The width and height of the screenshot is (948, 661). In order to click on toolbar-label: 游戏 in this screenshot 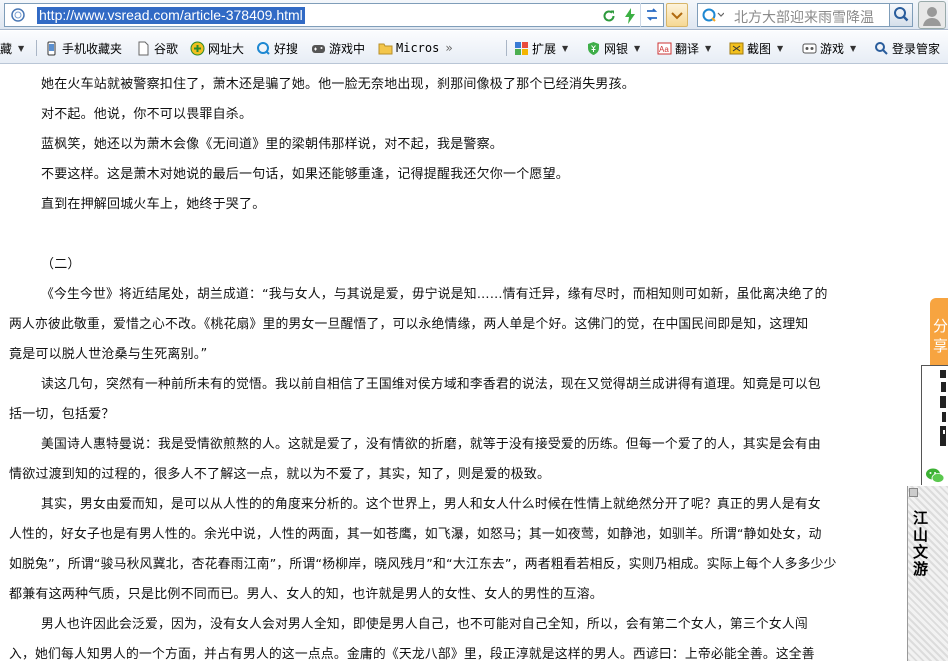, I will do `click(832, 48)`.